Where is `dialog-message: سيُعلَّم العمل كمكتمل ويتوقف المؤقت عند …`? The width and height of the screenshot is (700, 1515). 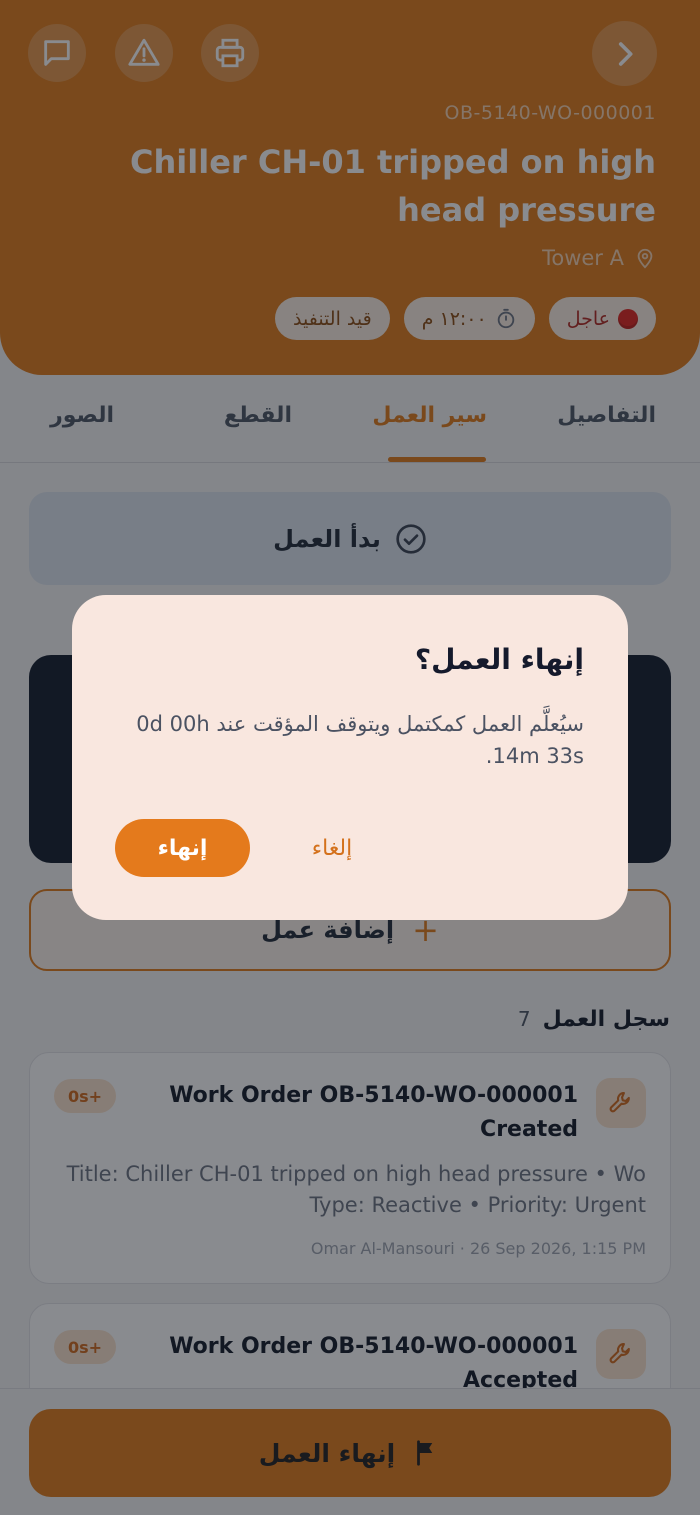
dialog-message: سيُعلَّم العمل كمكتمل ويتوقف المؤقت عند … is located at coordinates (360, 740).